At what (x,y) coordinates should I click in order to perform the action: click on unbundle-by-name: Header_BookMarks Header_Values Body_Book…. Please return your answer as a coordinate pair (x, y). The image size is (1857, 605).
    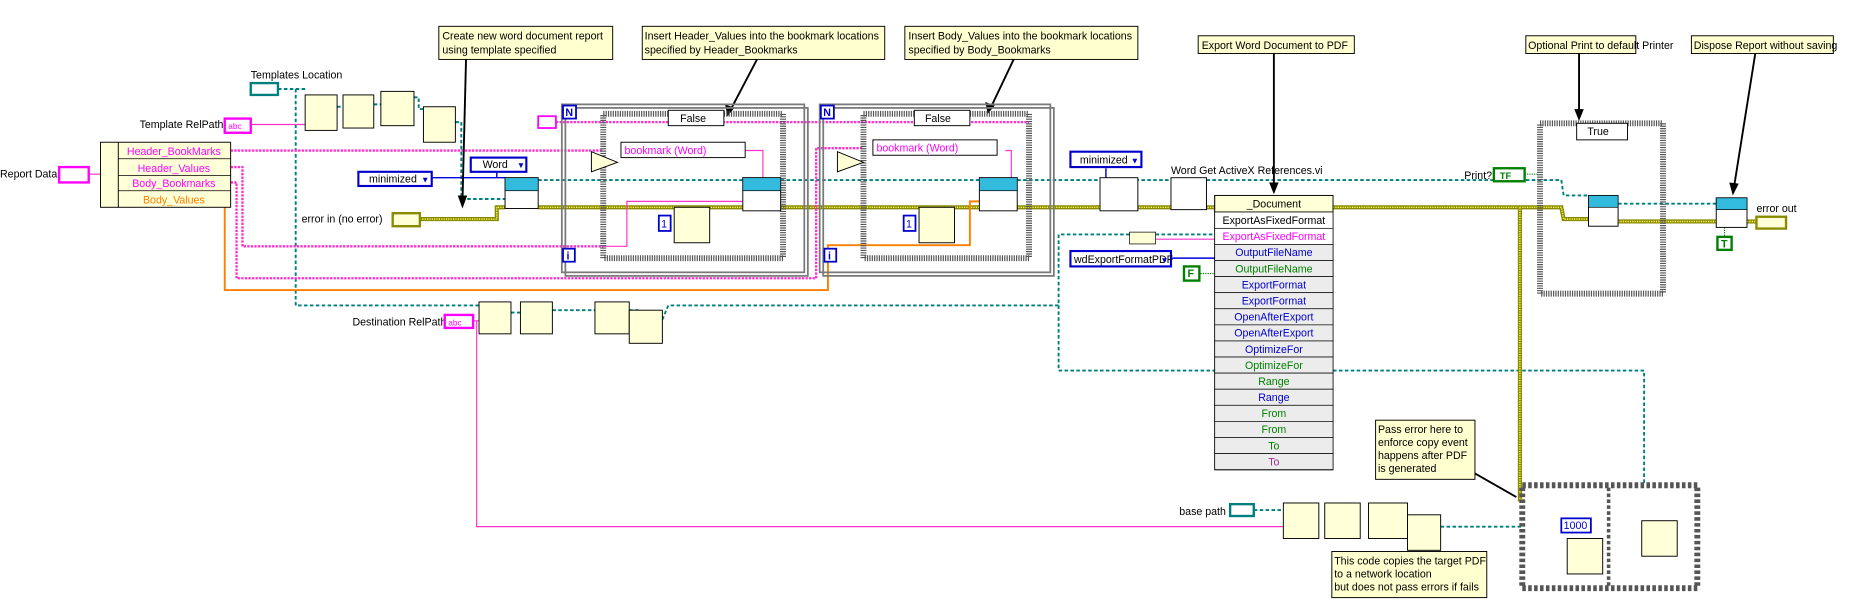
    Looking at the image, I should click on (166, 174).